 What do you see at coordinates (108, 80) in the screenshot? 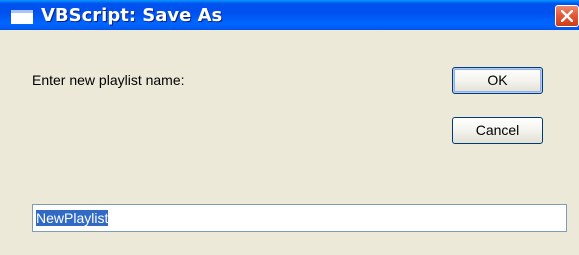
I see `prompt-label: Enter new playlist name:` at bounding box center [108, 80].